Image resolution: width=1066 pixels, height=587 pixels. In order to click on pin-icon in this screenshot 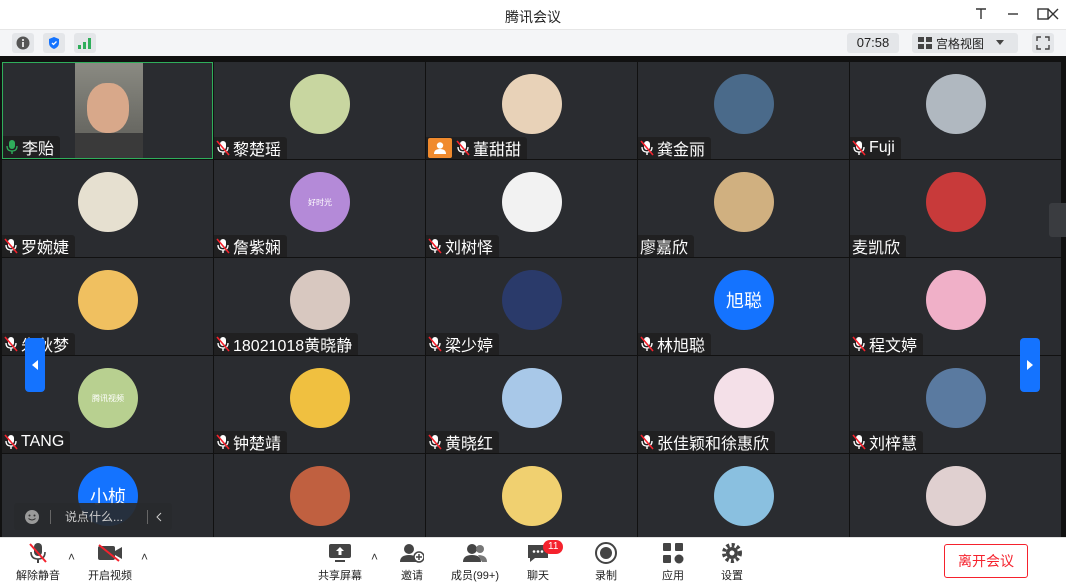, I will do `click(981, 13)`.